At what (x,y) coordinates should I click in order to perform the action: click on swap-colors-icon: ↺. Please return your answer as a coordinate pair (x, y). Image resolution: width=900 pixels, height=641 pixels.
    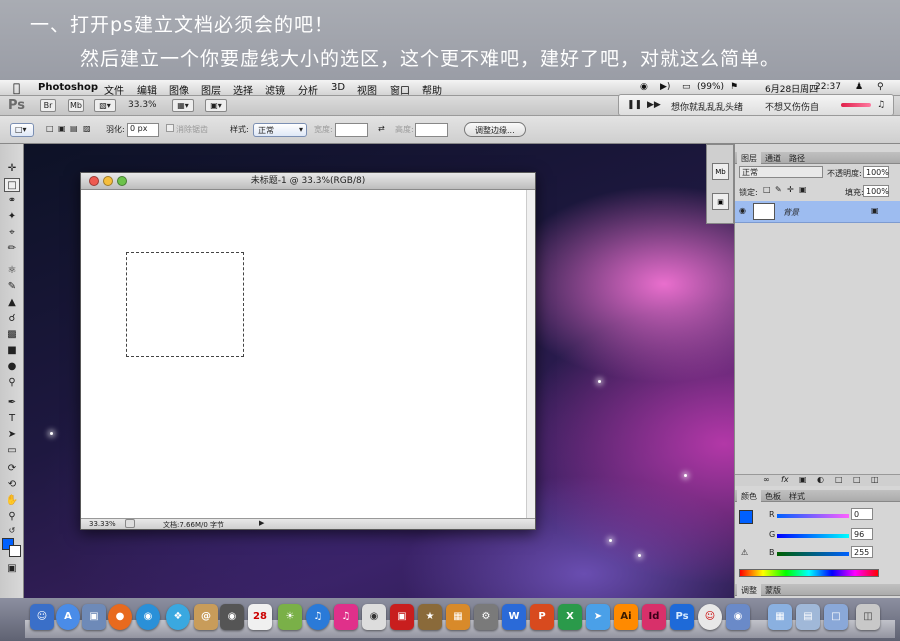
    Looking at the image, I should click on (12, 531).